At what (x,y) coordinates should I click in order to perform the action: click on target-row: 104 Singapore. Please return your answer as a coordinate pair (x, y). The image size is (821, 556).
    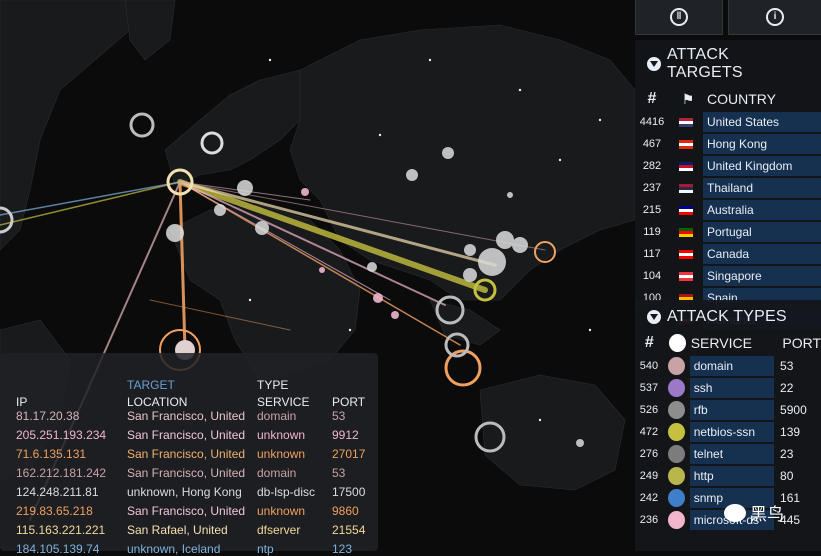
    Looking at the image, I should click on (728, 276).